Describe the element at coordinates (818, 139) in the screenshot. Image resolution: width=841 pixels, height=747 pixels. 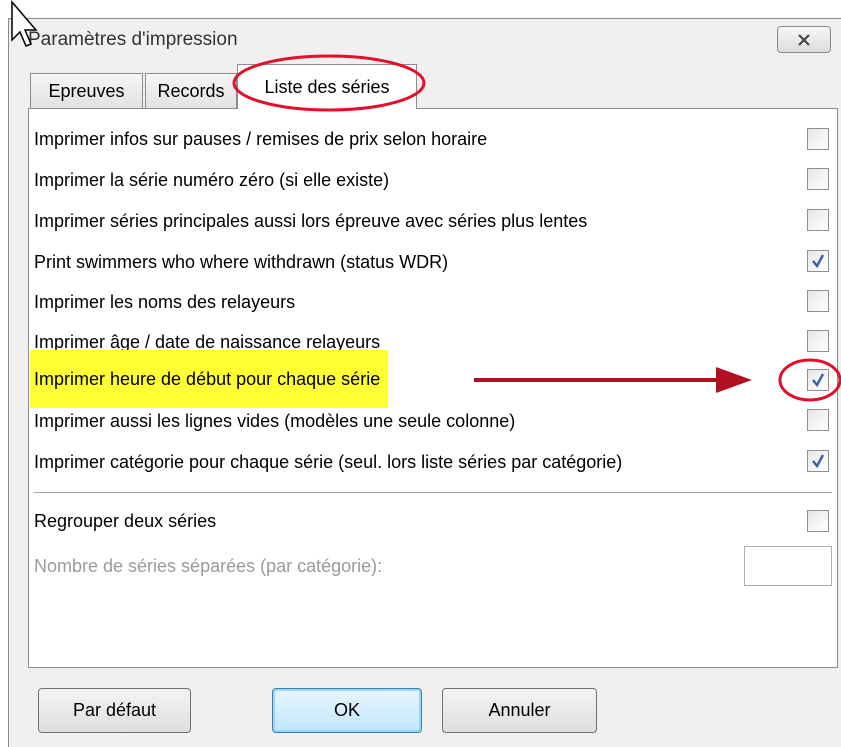
I see `option-pauses-checkbox` at that location.